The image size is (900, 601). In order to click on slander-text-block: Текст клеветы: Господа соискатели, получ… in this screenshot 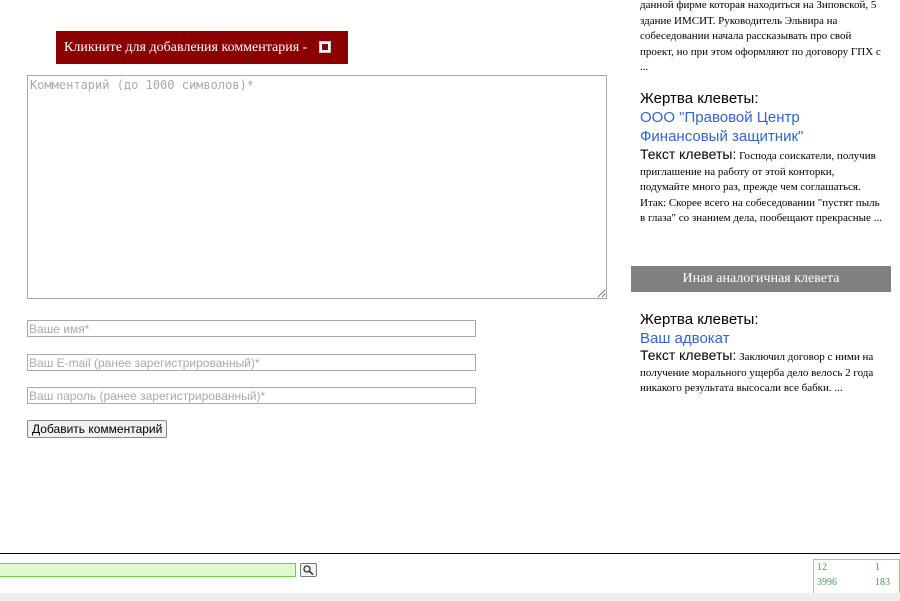, I will do `click(762, 186)`.